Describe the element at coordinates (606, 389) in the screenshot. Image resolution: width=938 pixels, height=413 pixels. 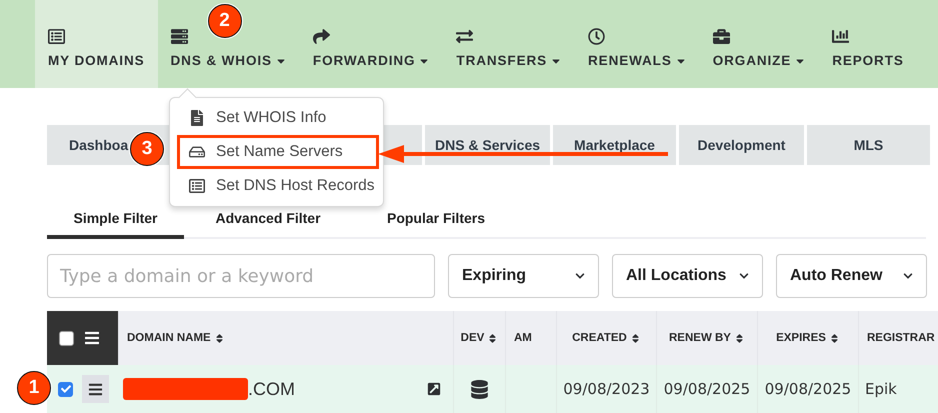
I see `table-cell: 09/08/2023` at that location.